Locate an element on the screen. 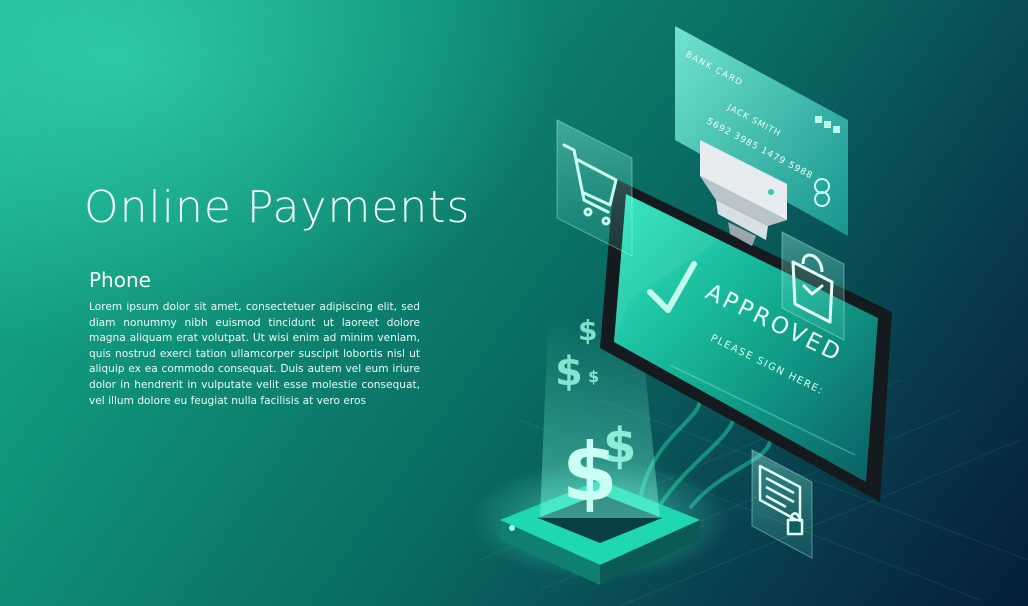  secure-document-panel is located at coordinates (782, 504).